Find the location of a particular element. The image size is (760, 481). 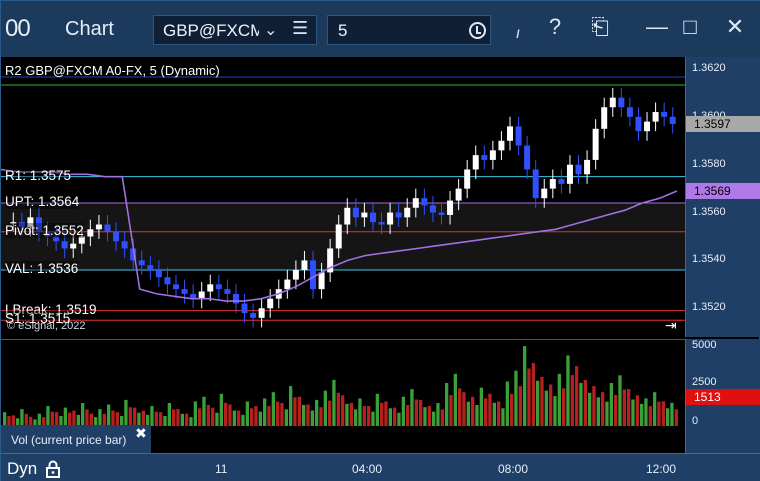

vol-tick-label: 5000 is located at coordinates (704, 345).